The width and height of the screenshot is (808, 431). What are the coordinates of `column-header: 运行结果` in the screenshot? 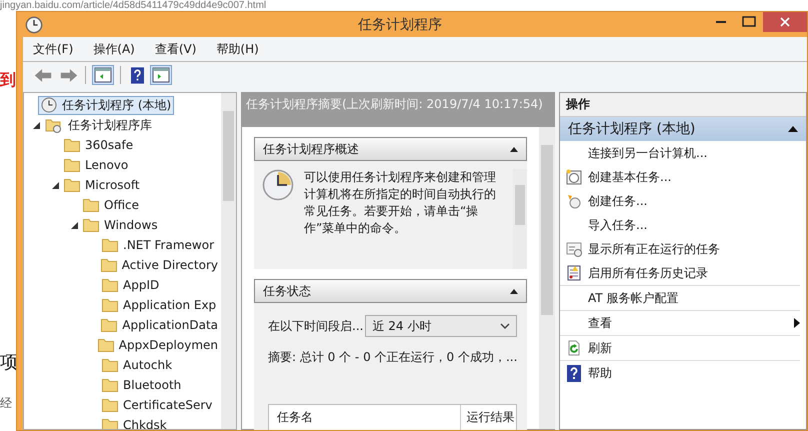 It's located at (488, 417).